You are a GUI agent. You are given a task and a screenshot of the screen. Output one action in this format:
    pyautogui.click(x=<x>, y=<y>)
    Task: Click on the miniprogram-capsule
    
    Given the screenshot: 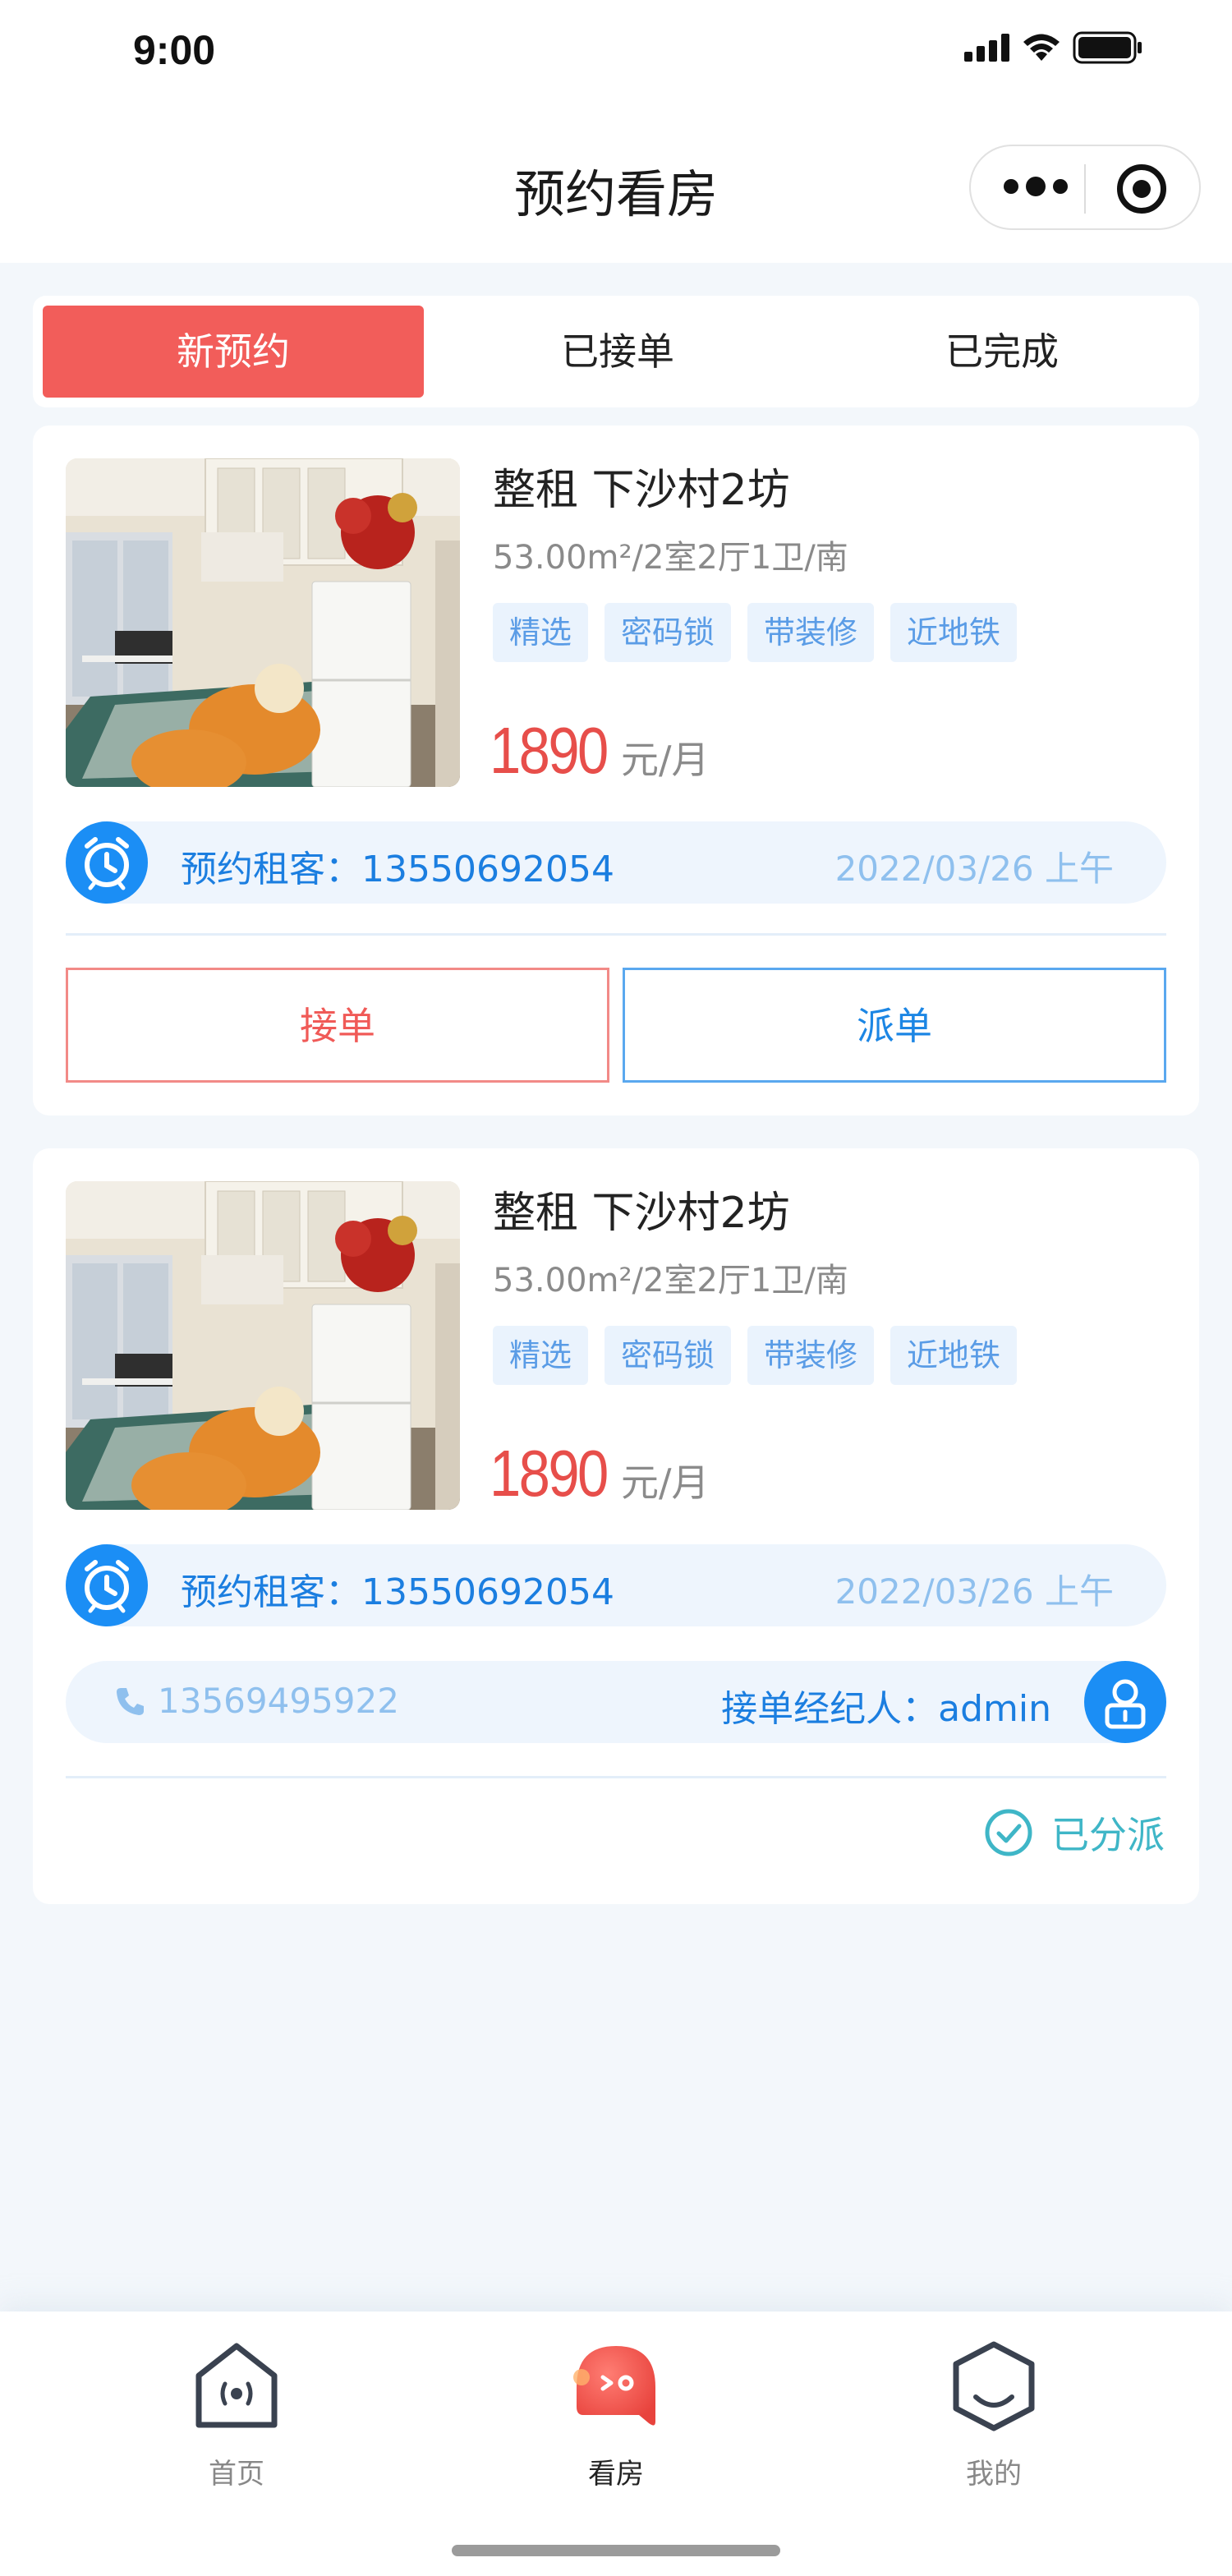 What is the action you would take?
    pyautogui.click(x=1085, y=187)
    